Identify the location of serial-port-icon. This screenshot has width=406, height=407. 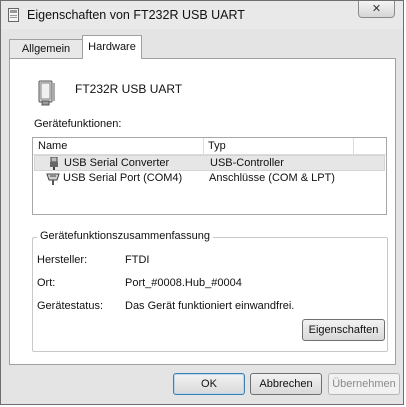
(53, 179).